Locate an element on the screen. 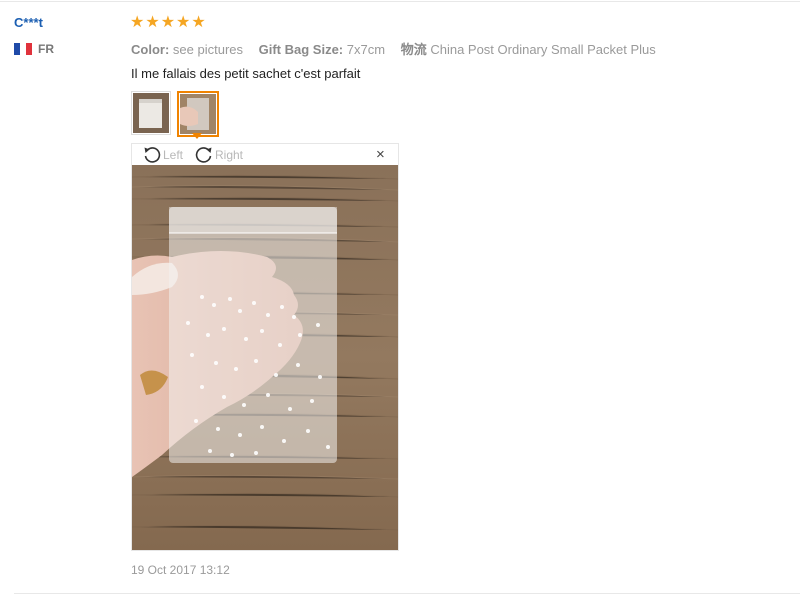 This screenshot has height=600, width=800. attr-color-value: see pictures is located at coordinates (207, 49).